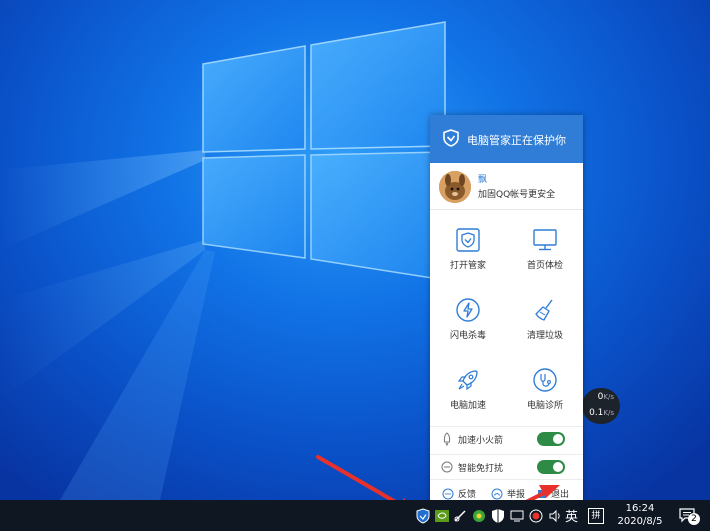 The width and height of the screenshot is (710, 531). I want to click on exit-icon, so click(542, 493).